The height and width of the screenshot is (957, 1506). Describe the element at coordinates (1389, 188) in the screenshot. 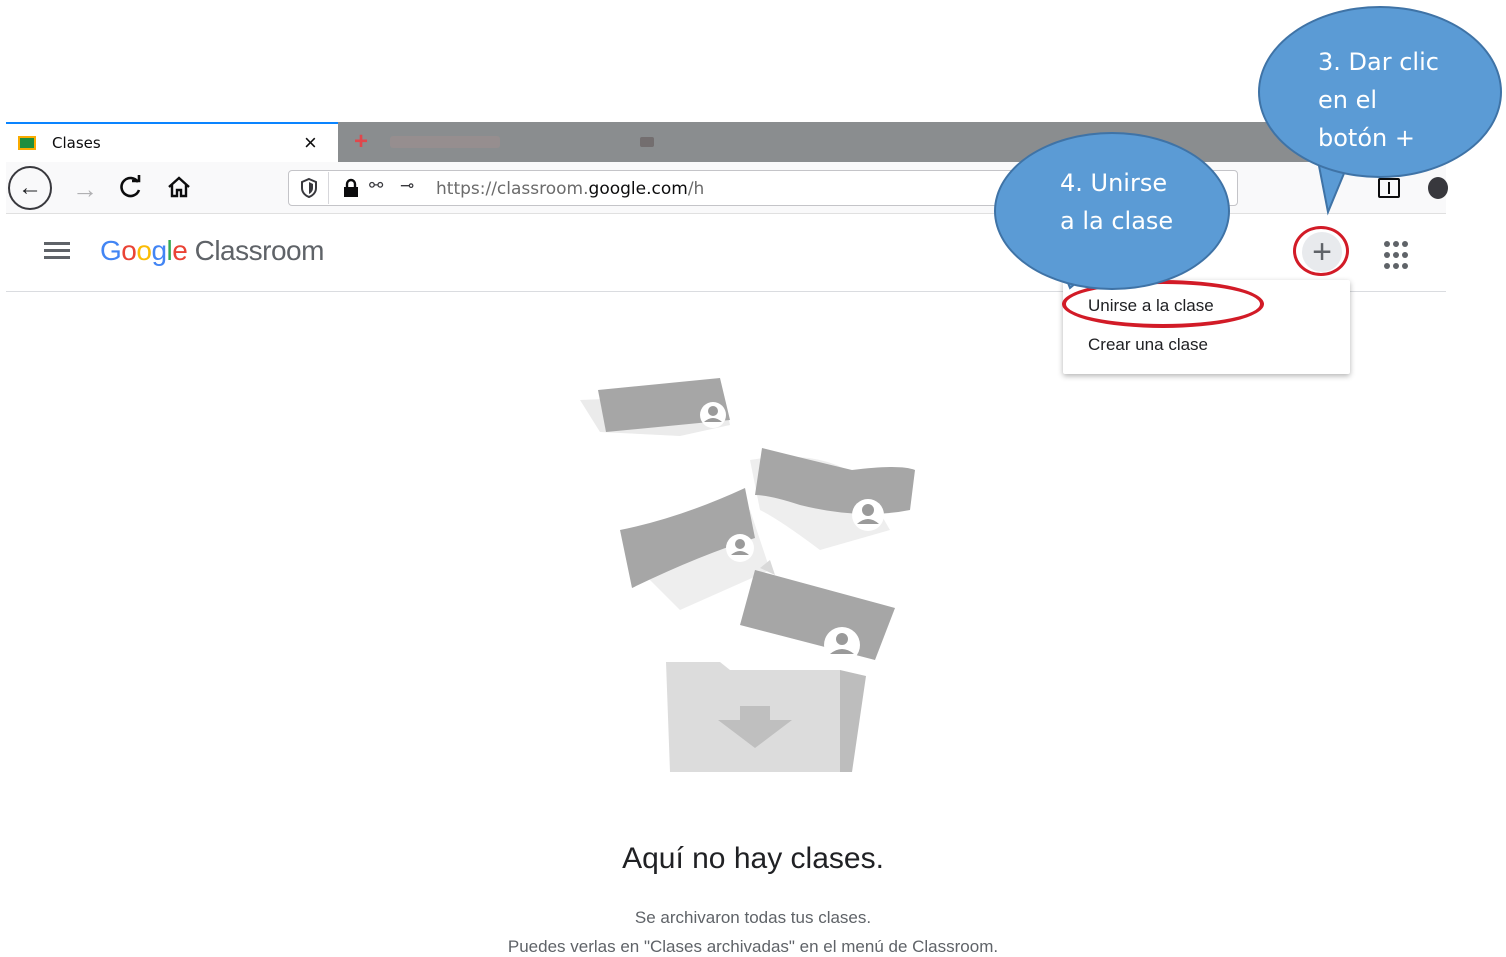

I see `reader-view-icon` at that location.